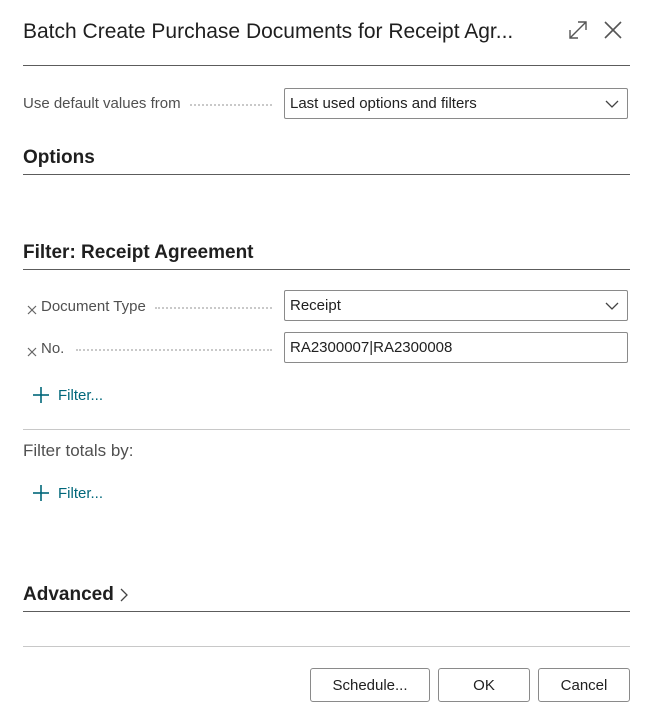 The width and height of the screenshot is (653, 723). I want to click on defaults-label: Use default values from, so click(102, 103).